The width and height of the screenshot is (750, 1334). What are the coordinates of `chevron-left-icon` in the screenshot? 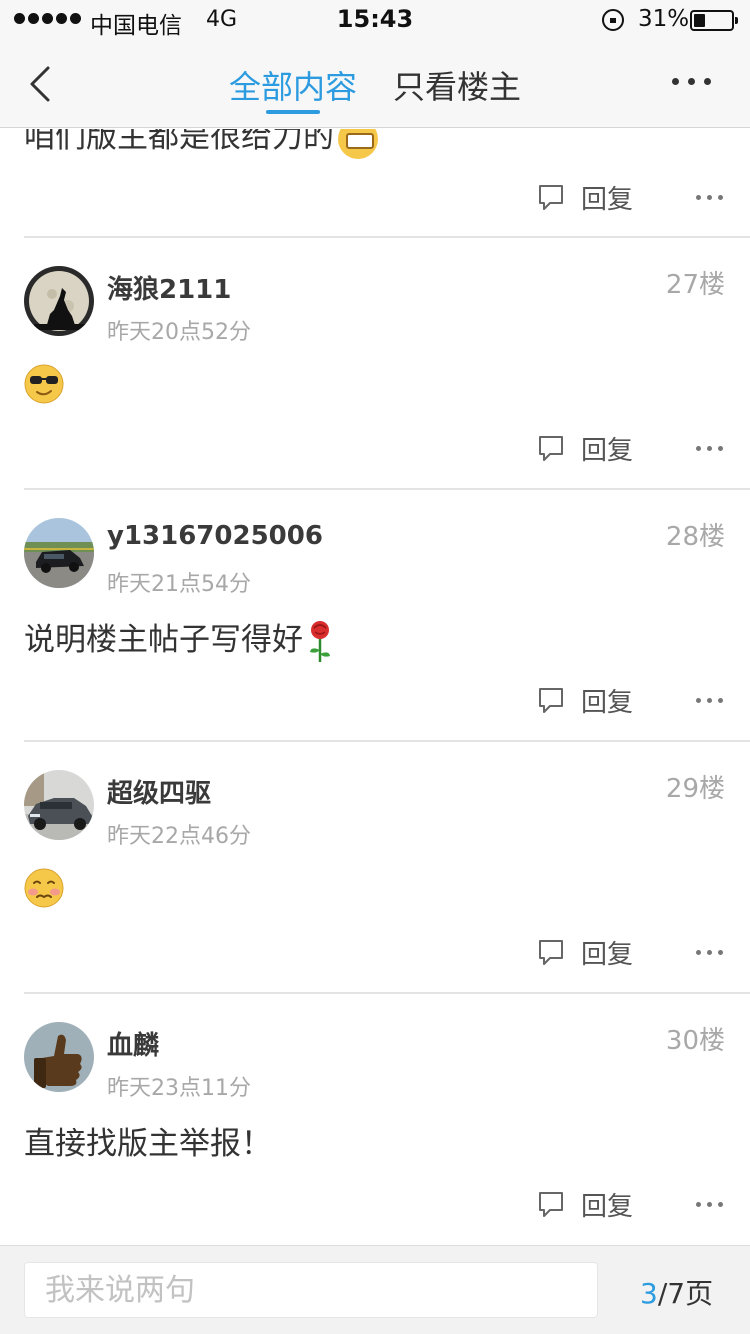 It's located at (44, 84).